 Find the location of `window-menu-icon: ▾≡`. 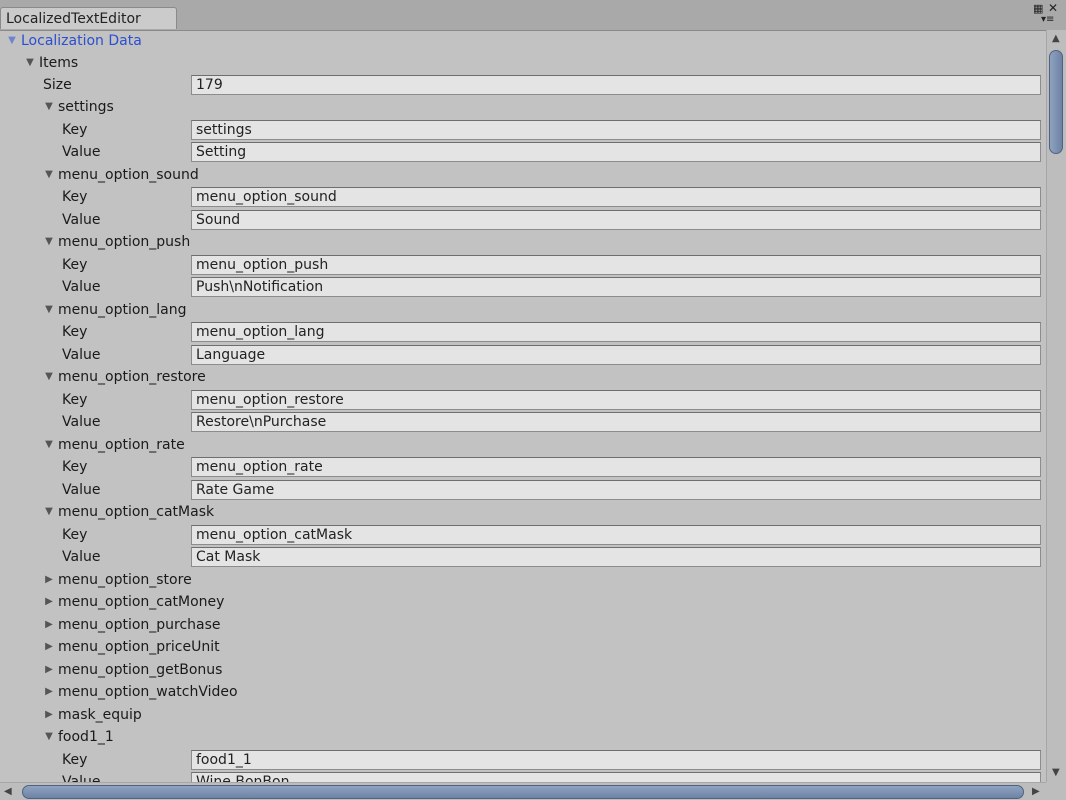

window-menu-icon: ▾≡ is located at coordinates (1047, 20).